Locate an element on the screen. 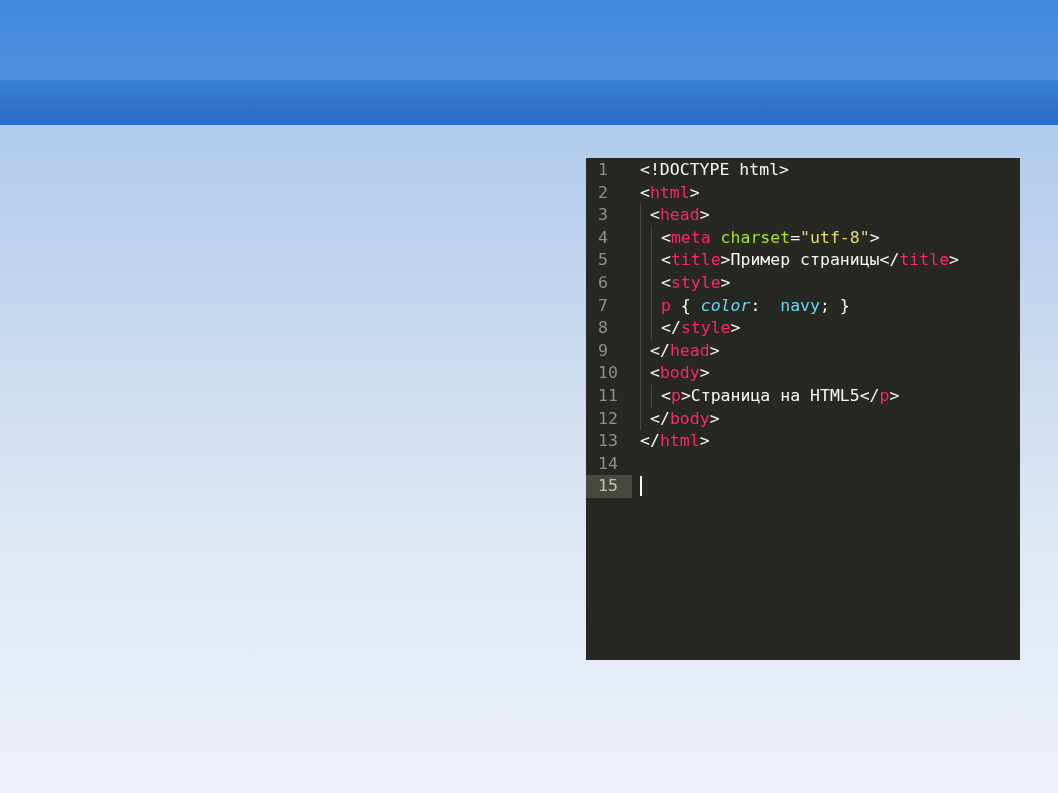 This screenshot has width=1058, height=793. line-number: 9 is located at coordinates (603, 350).